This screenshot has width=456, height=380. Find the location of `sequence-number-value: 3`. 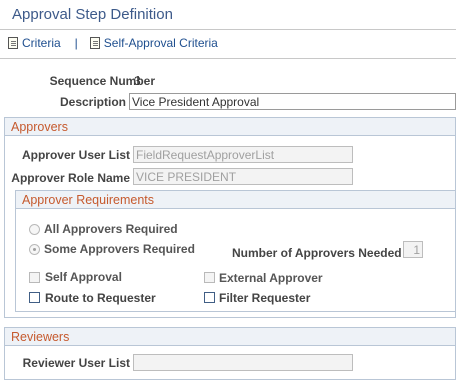

sequence-number-value: 3 is located at coordinates (137, 81).